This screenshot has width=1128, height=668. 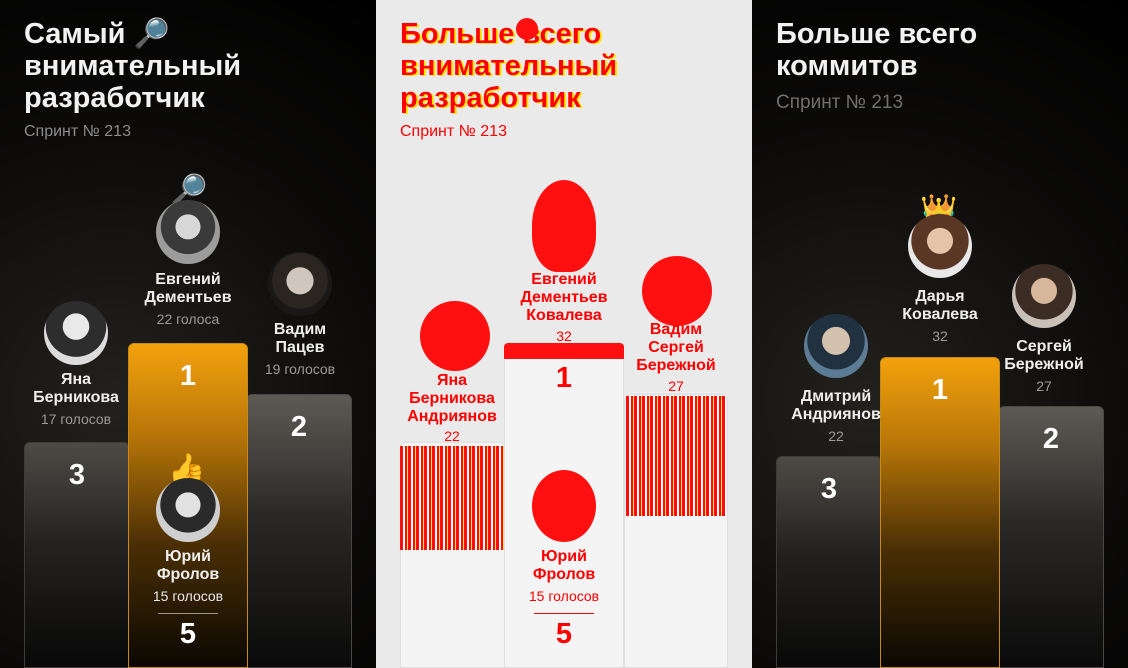 I want to click on participant-name: Сергей Бережной, so click(x=1044, y=356).